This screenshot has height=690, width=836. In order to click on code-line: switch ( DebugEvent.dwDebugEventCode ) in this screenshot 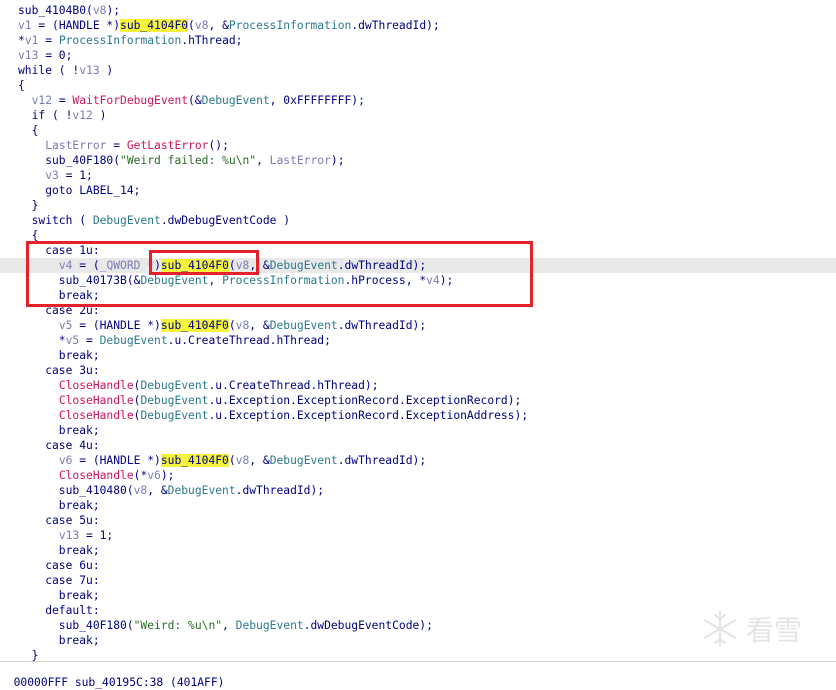, I will do `click(418, 220)`.